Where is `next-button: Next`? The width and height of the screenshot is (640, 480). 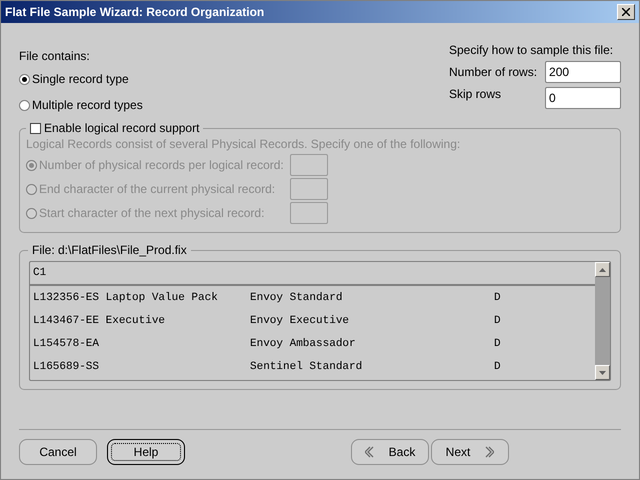
next-button: Next is located at coordinates (470, 452).